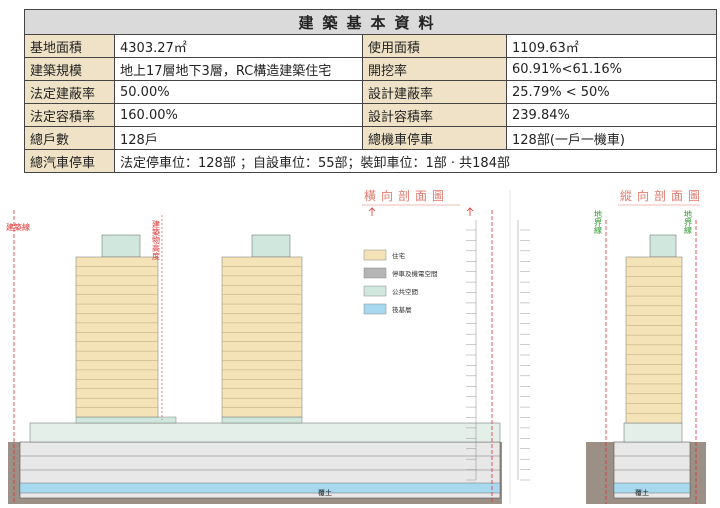 This screenshot has width=720, height=508. What do you see at coordinates (611, 115) in the screenshot?
I see `row-value: 239.84%` at bounding box center [611, 115].